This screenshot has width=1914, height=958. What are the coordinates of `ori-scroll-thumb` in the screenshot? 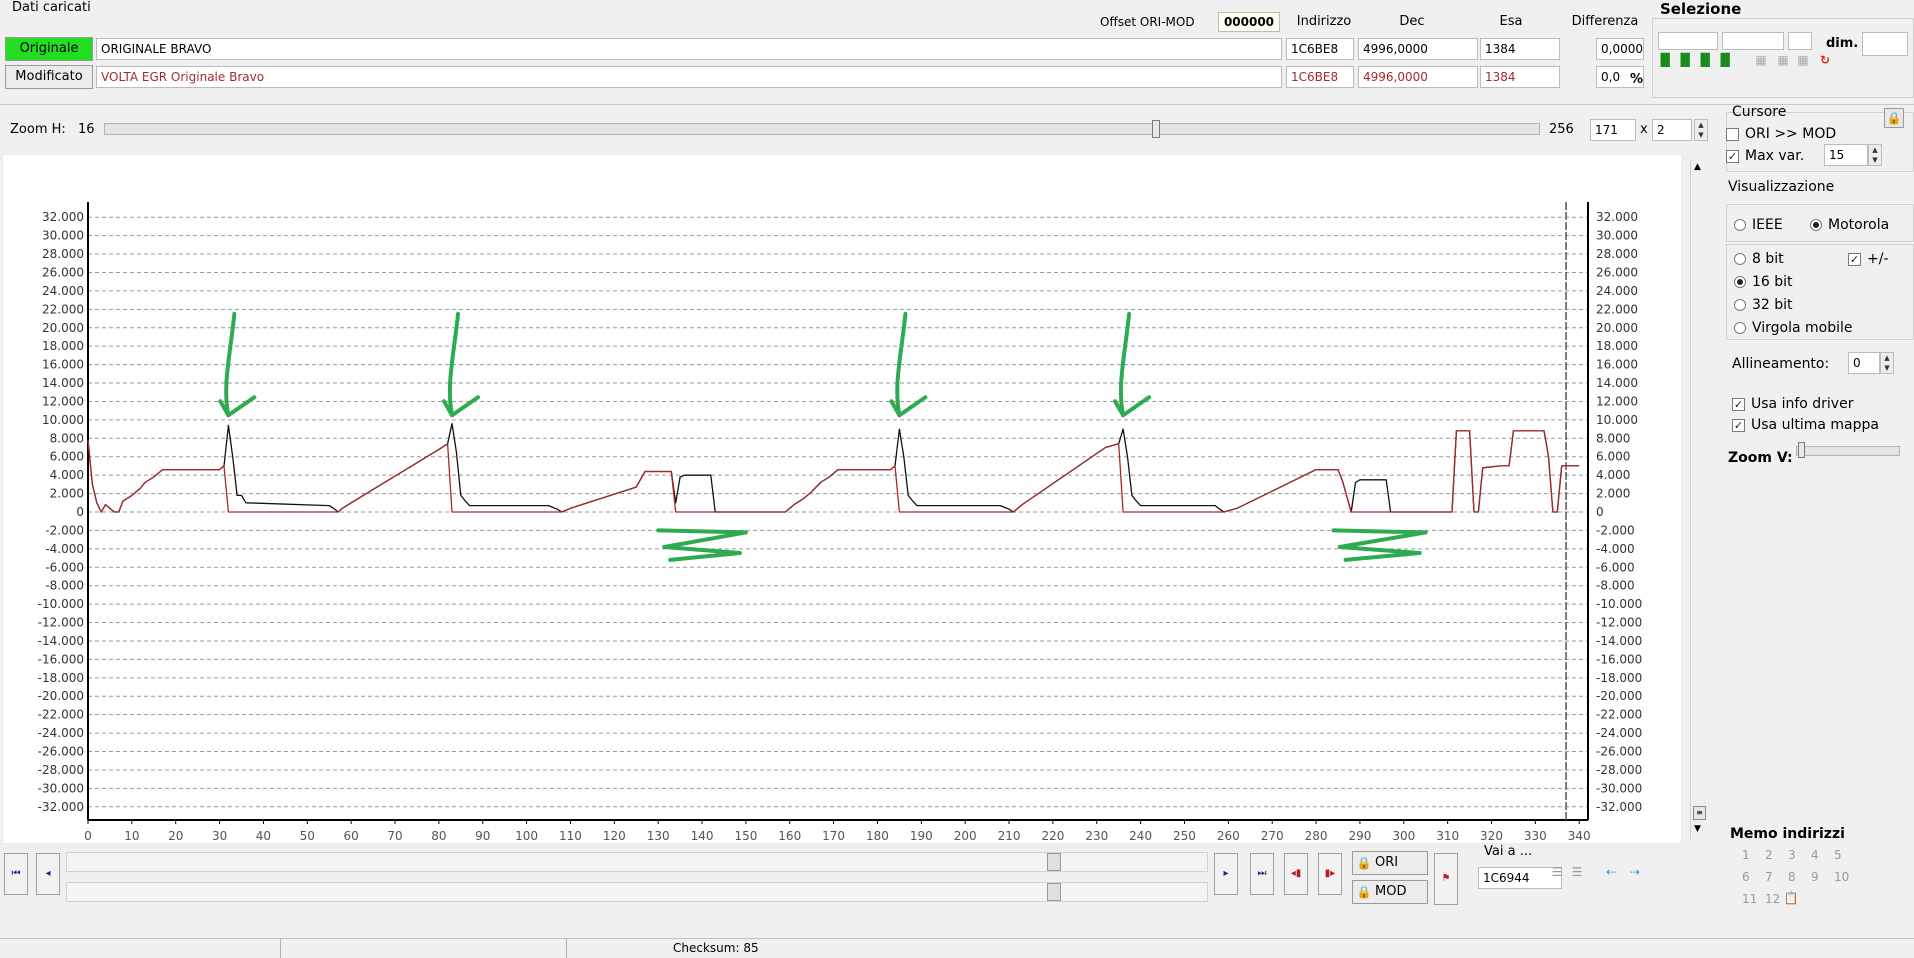 It's located at (1054, 862).